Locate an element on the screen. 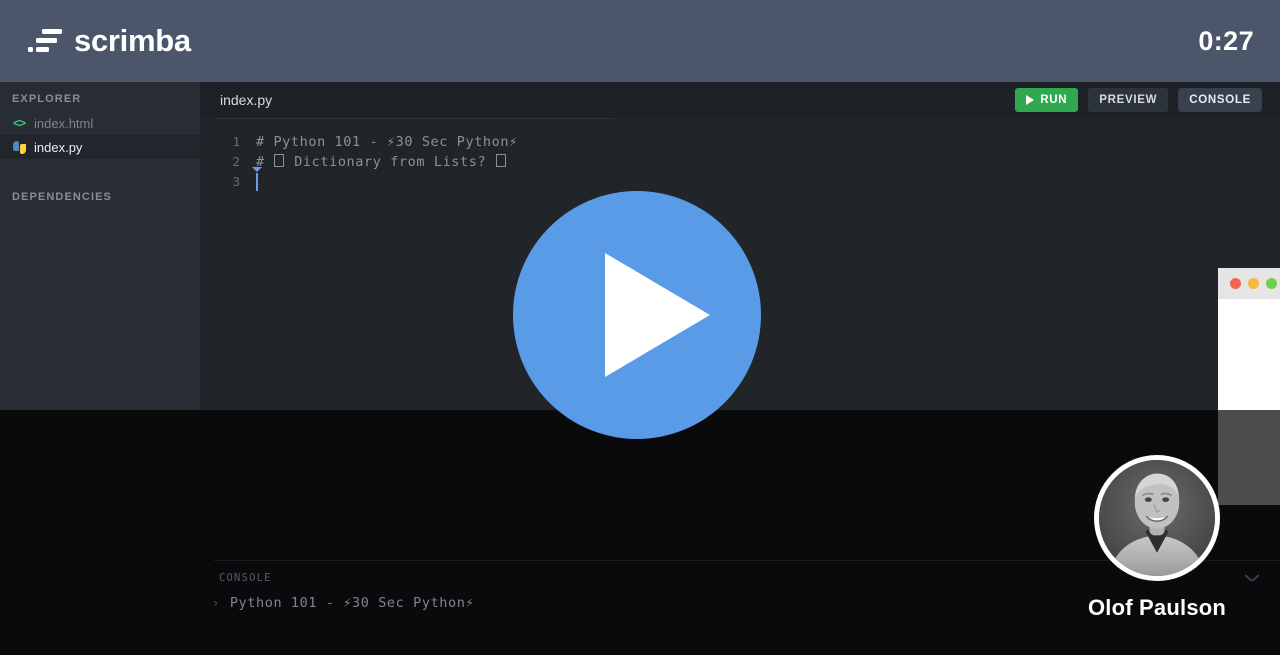 The height and width of the screenshot is (655, 1280). code-line-text: # Dictionary from Lists? is located at coordinates (381, 162).